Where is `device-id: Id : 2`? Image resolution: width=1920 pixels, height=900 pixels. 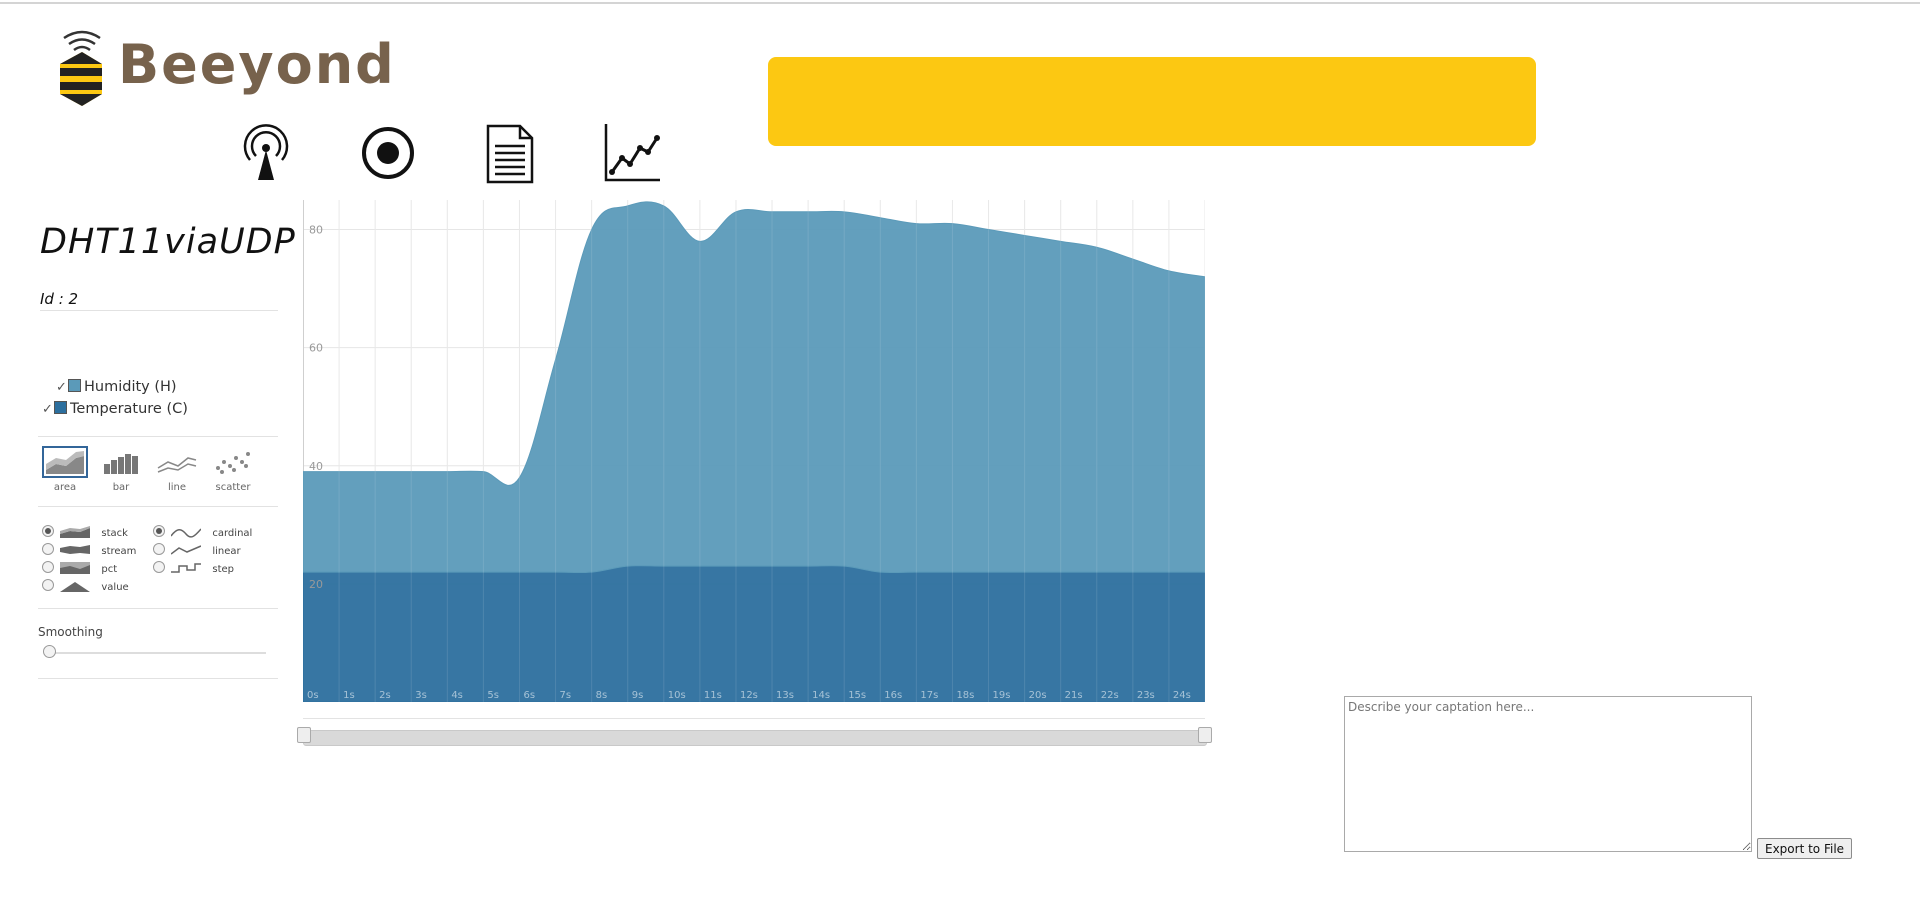
device-id: Id : 2 is located at coordinates (159, 300).